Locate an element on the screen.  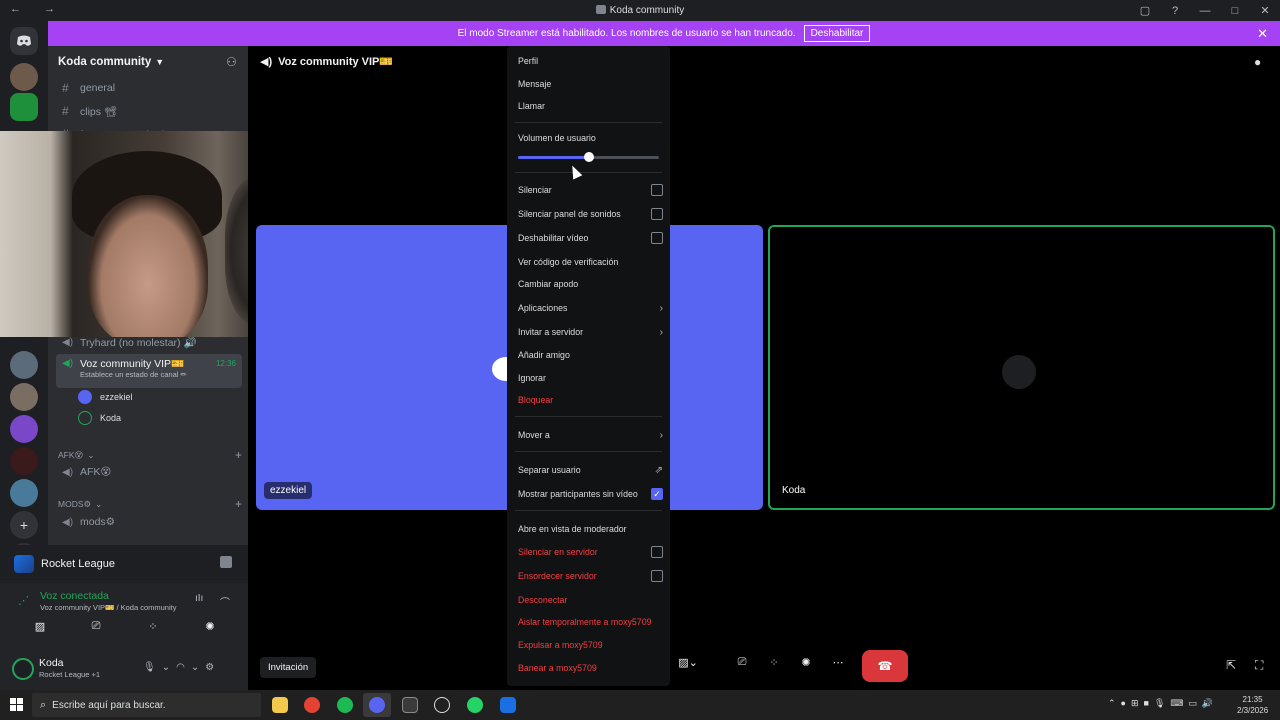
menu-item-mute: Silenciar is located at coordinates (590, 190).